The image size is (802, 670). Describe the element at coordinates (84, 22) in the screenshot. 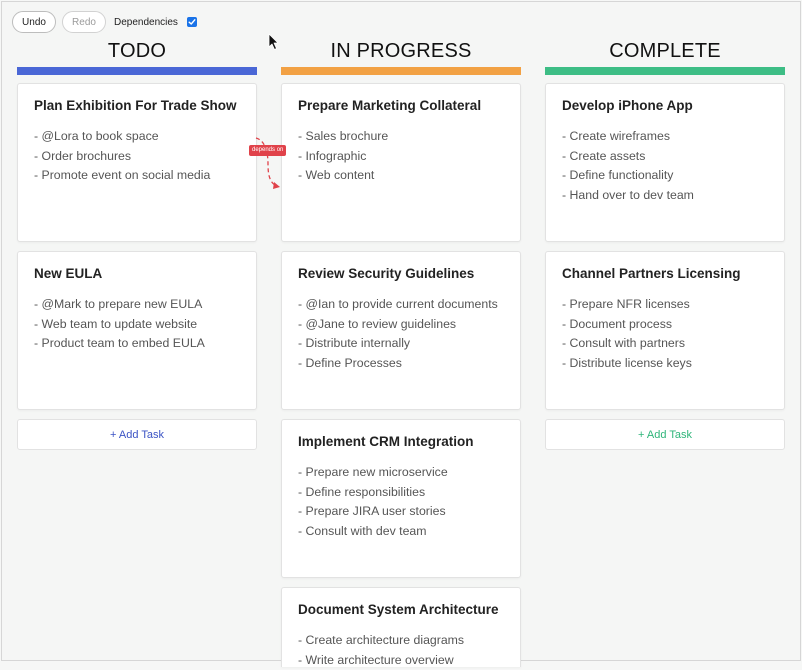

I see `redo-button: Redo` at that location.